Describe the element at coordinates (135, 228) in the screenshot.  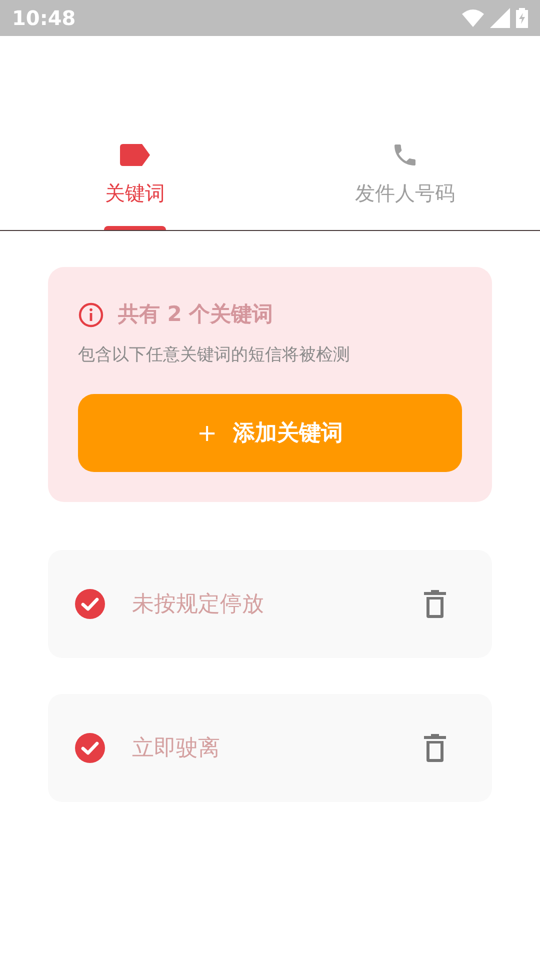
I see `tab-indicator` at that location.